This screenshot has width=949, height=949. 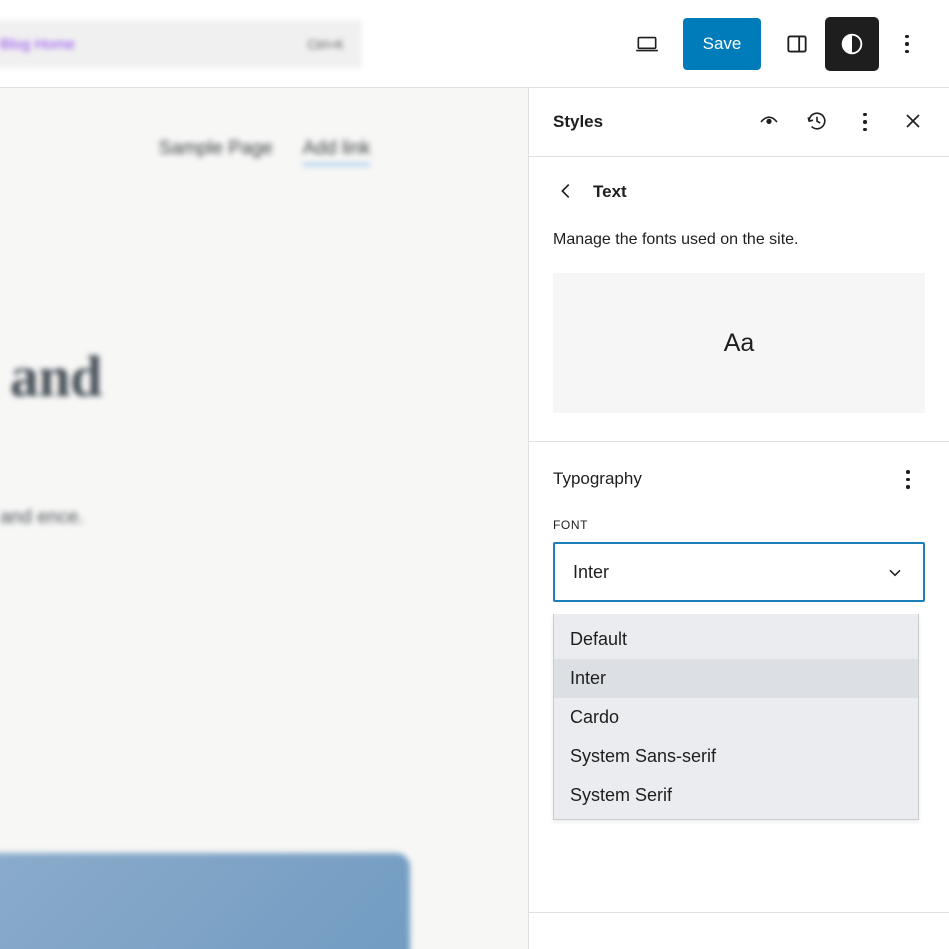 I want to click on site-navigation: Sample Page Add link, so click(x=264, y=152).